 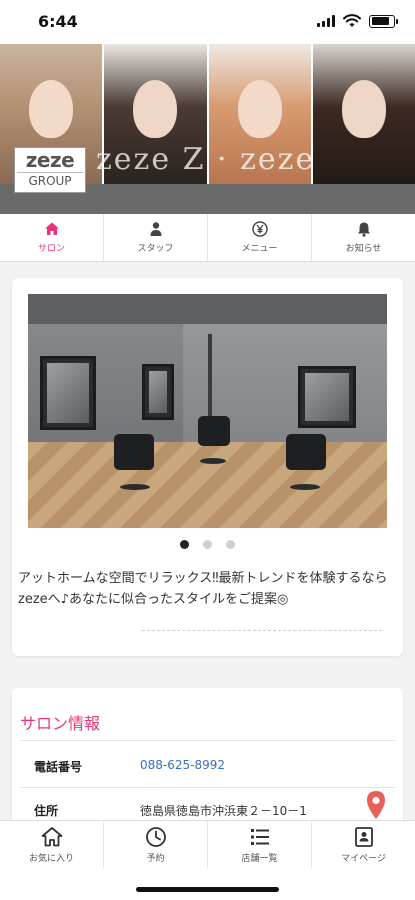 I want to click on list-icon, so click(x=259, y=836).